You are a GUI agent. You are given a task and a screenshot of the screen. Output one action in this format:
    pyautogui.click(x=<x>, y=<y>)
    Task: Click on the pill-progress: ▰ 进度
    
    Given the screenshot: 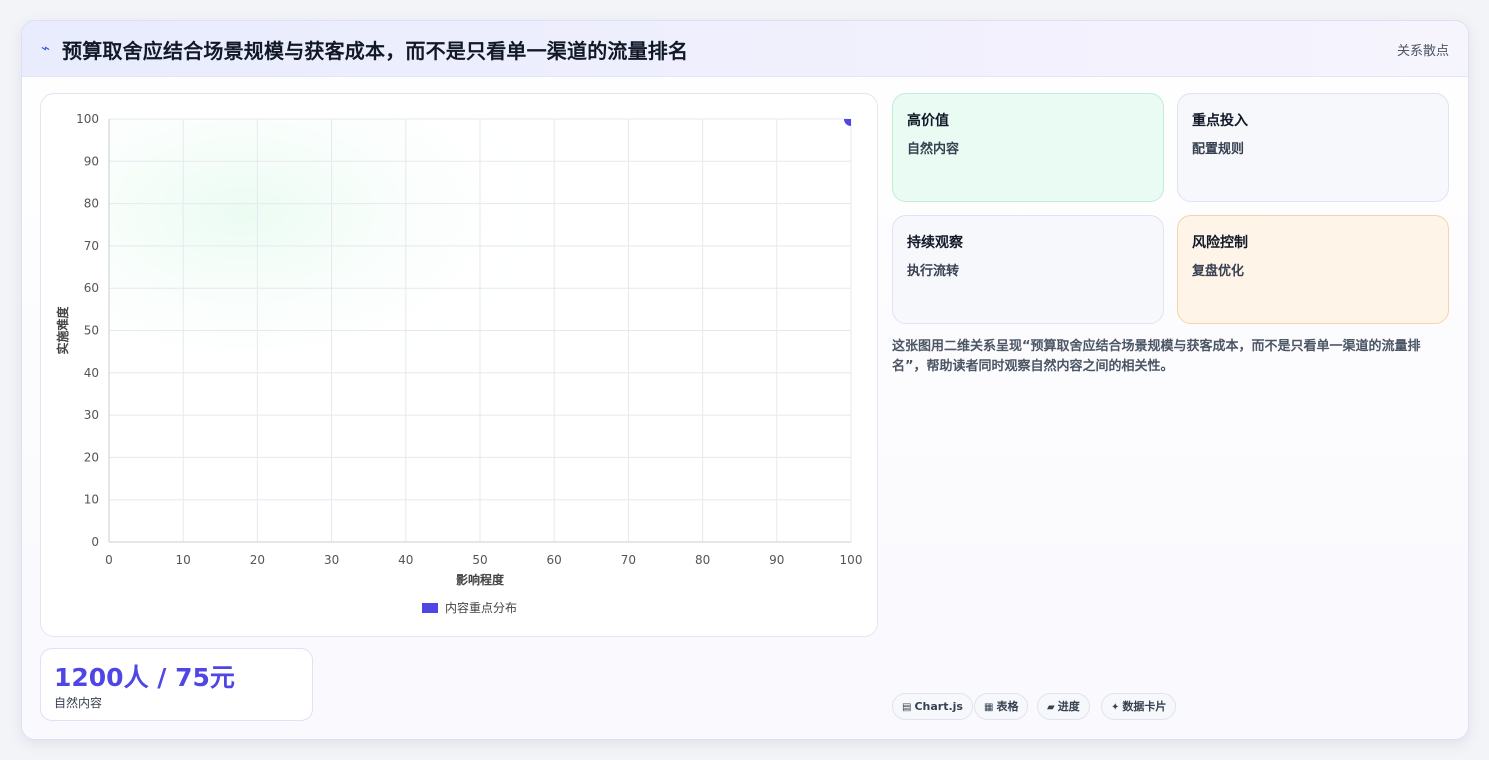 What is the action you would take?
    pyautogui.click(x=1063, y=706)
    